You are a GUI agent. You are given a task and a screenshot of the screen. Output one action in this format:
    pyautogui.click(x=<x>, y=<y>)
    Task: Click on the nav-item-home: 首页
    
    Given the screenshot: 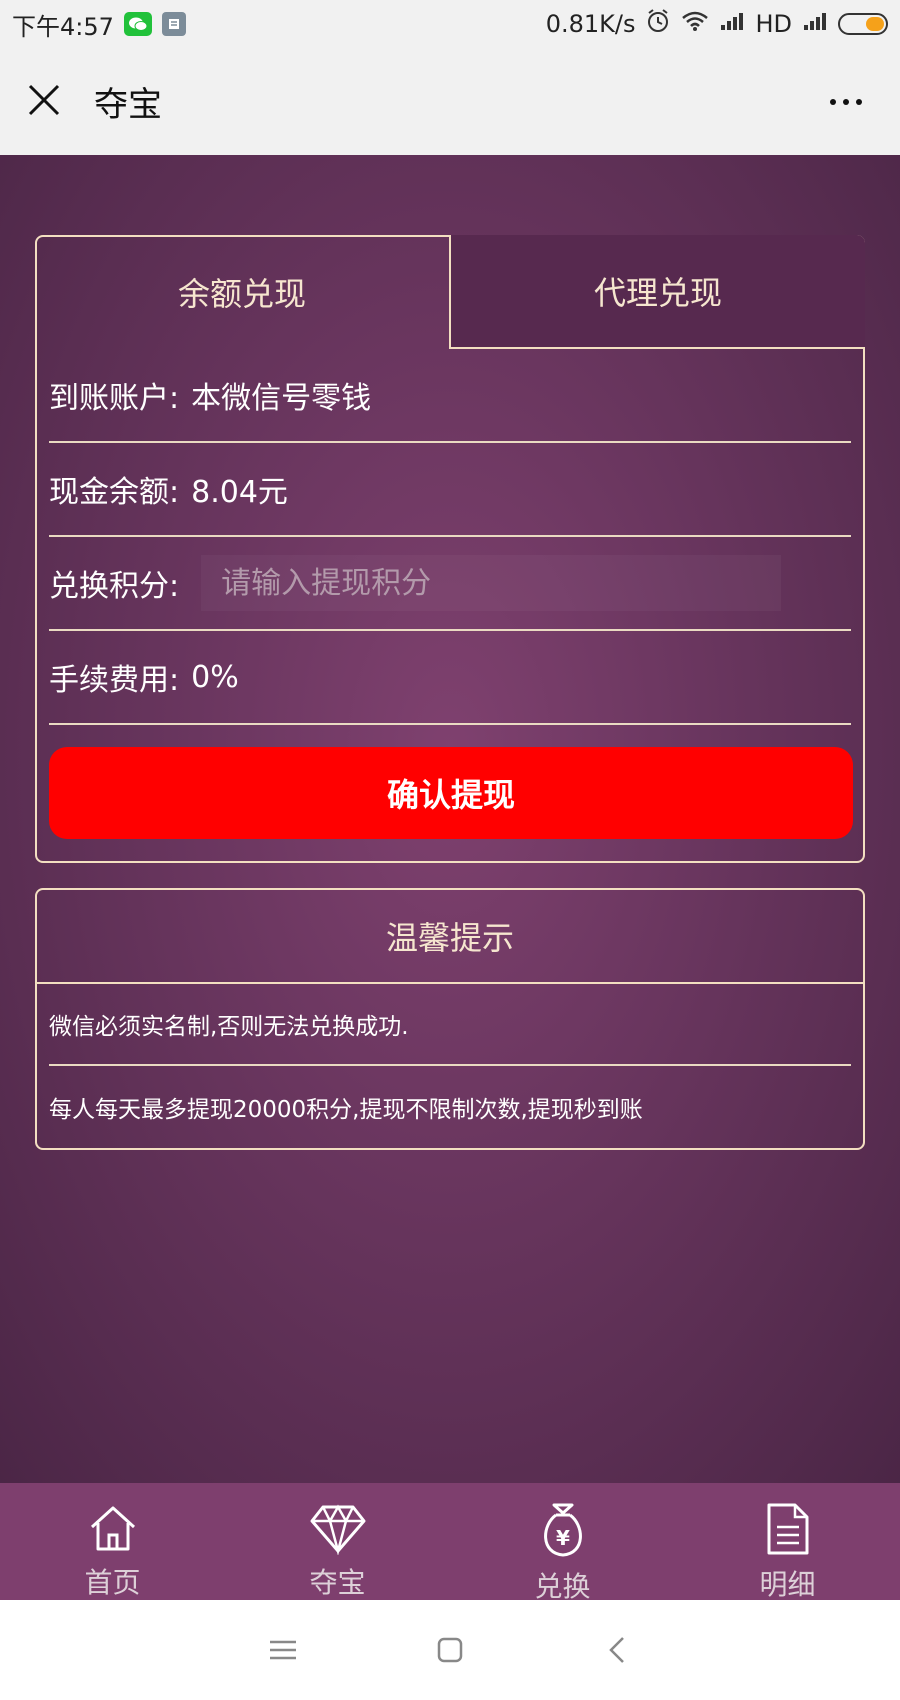 What is the action you would take?
    pyautogui.click(x=112, y=1541)
    